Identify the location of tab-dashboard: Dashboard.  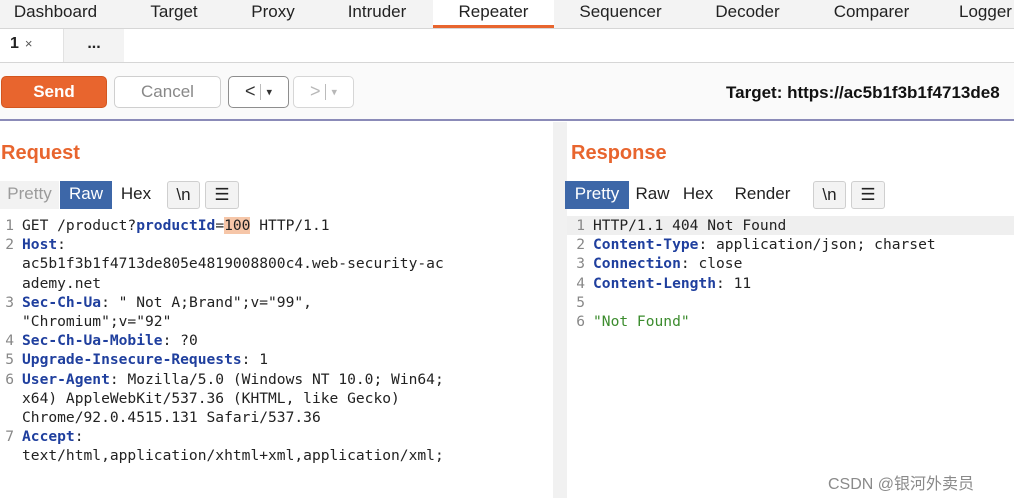
(55, 14).